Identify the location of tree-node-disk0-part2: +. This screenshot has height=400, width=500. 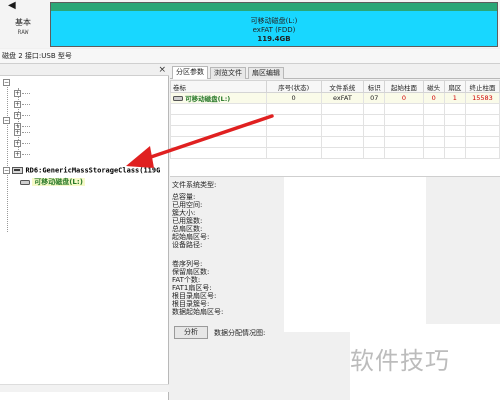
(17, 104).